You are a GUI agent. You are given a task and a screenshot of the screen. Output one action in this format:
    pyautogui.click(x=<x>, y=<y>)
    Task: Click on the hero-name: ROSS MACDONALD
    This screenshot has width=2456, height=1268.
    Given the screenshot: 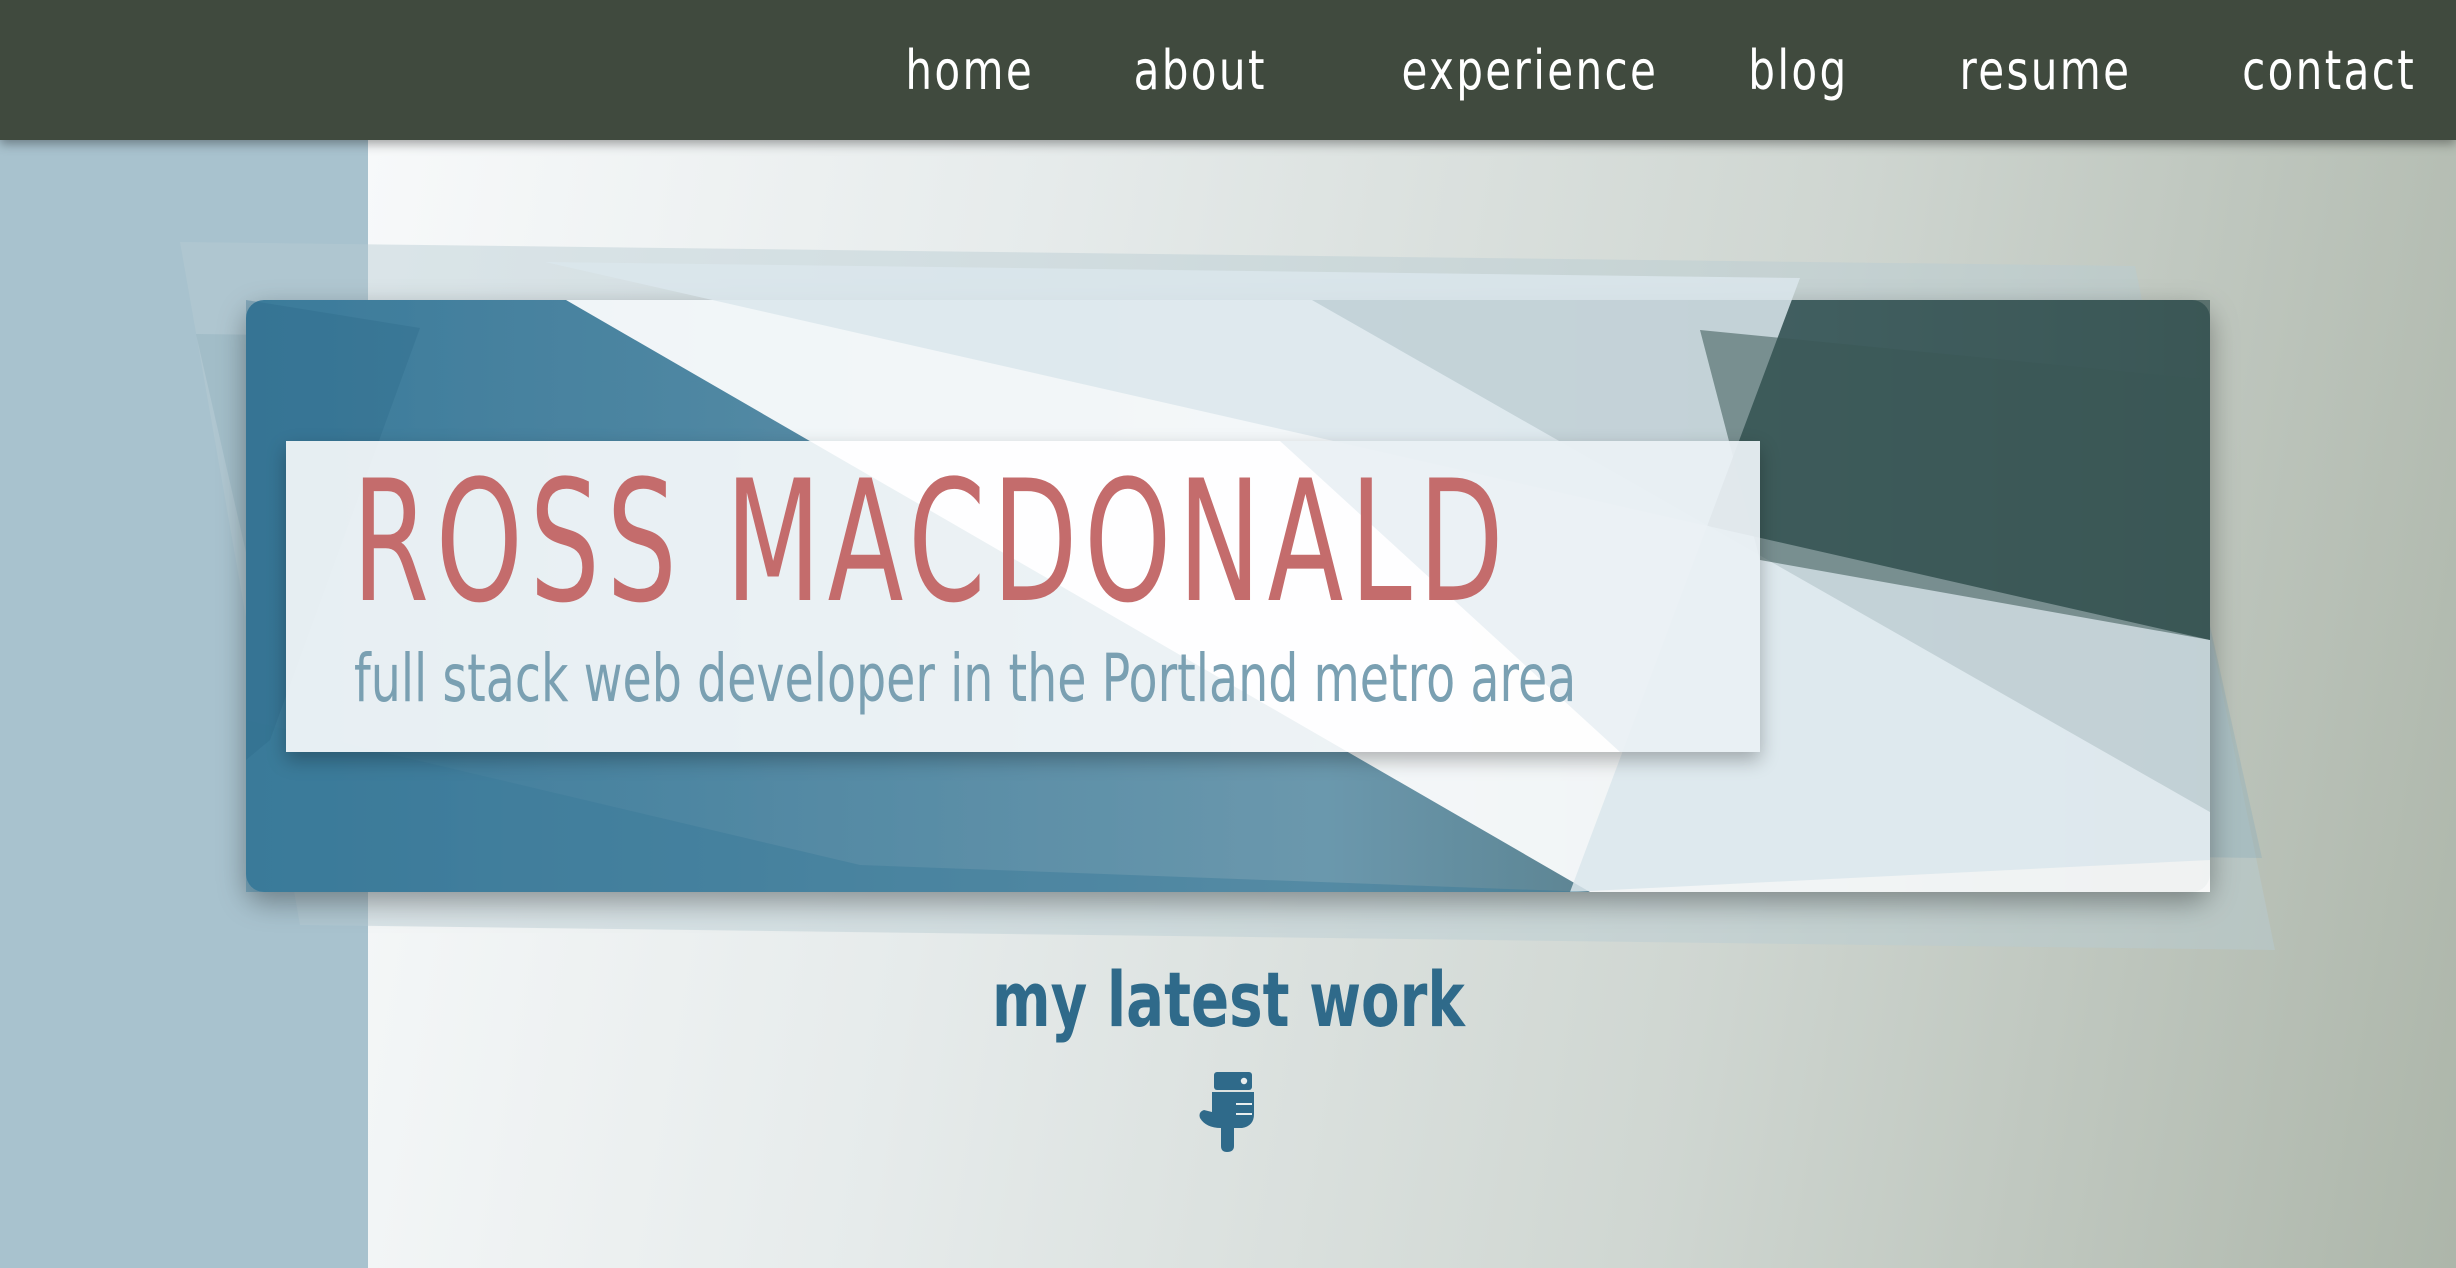 What is the action you would take?
    pyautogui.click(x=931, y=542)
    